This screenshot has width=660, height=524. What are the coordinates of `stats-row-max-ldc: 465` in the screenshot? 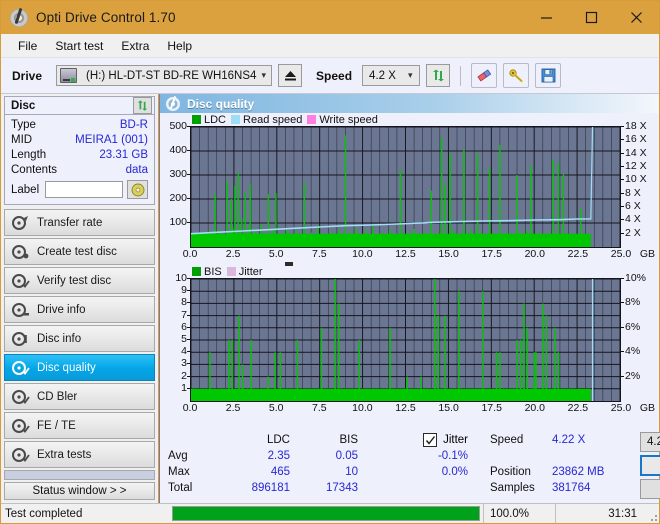 It's located at (280, 472).